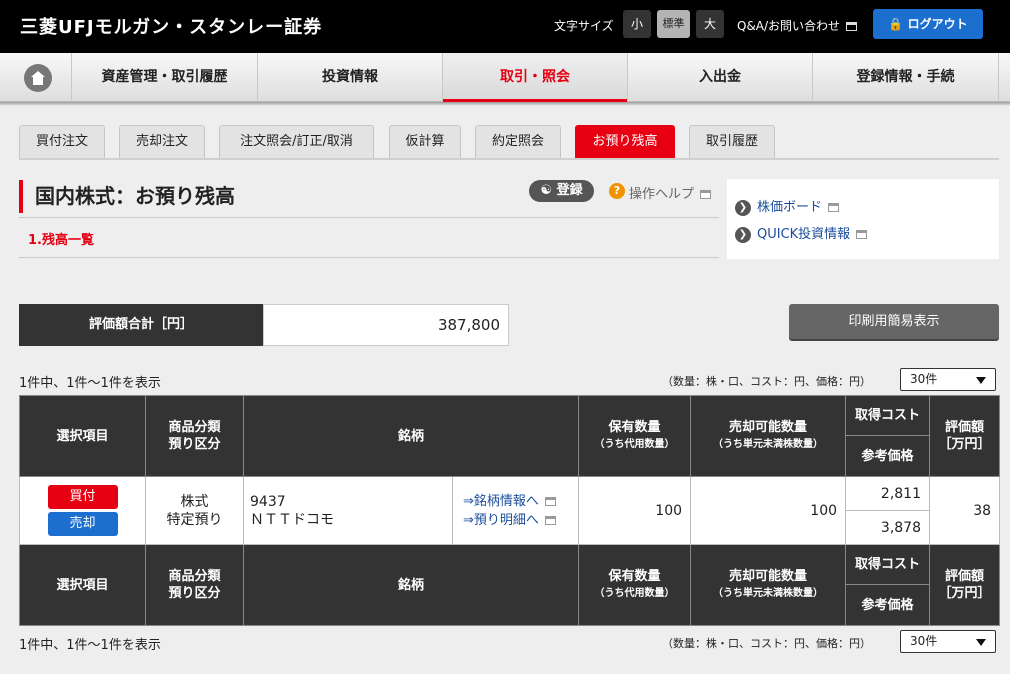 The width and height of the screenshot is (1010, 674). I want to click on home-icon, so click(38, 78).